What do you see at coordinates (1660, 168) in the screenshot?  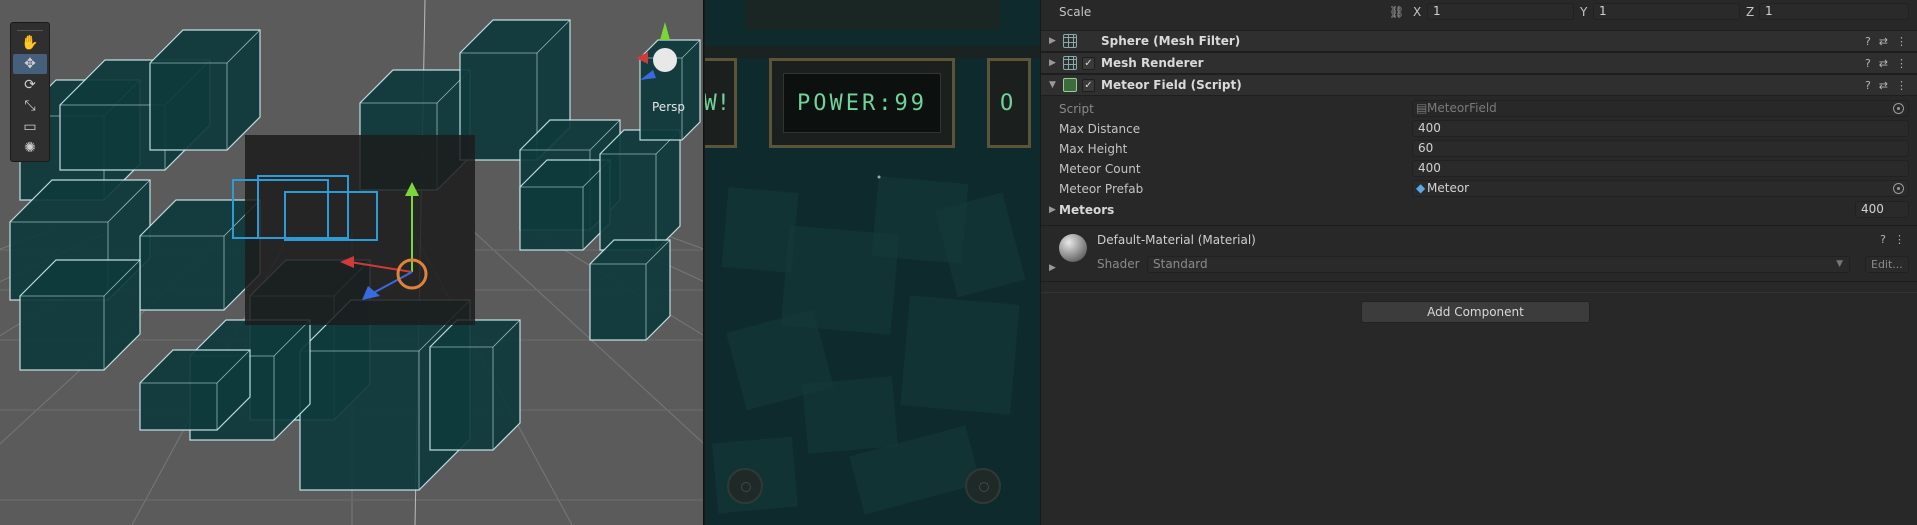 I see `meteor-count-field: 400` at bounding box center [1660, 168].